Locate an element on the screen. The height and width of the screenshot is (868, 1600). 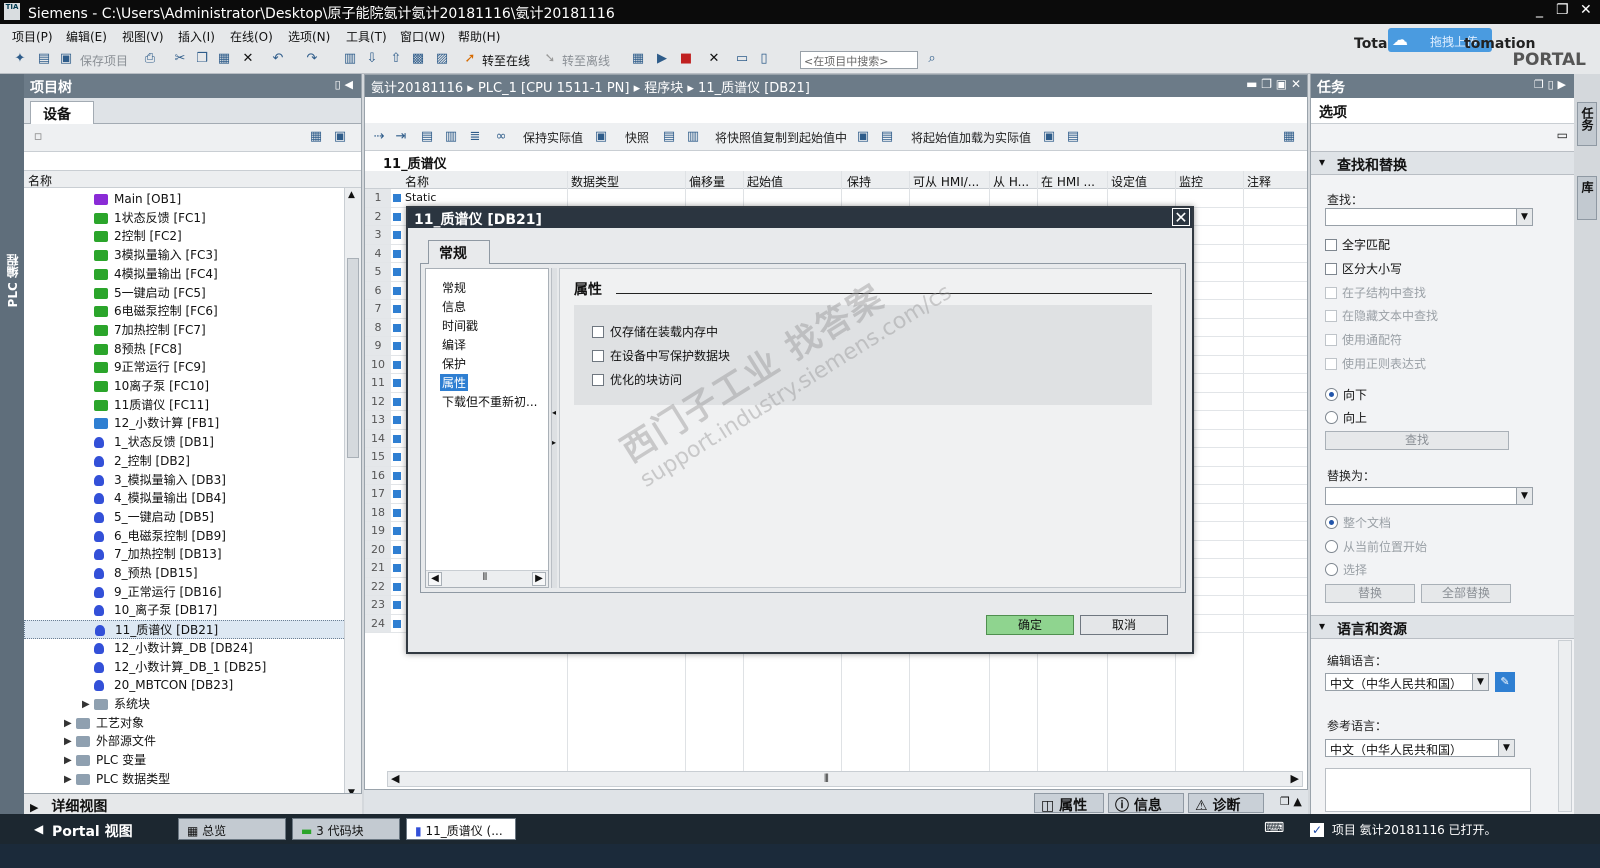
row-number: 7 is located at coordinates (378, 309).